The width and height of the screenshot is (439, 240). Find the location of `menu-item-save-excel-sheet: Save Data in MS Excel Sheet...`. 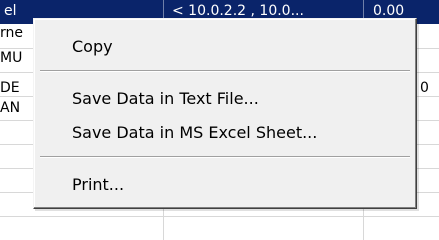

menu-item-save-excel-sheet: Save Data in MS Excel Sheet... is located at coordinates (194, 133).